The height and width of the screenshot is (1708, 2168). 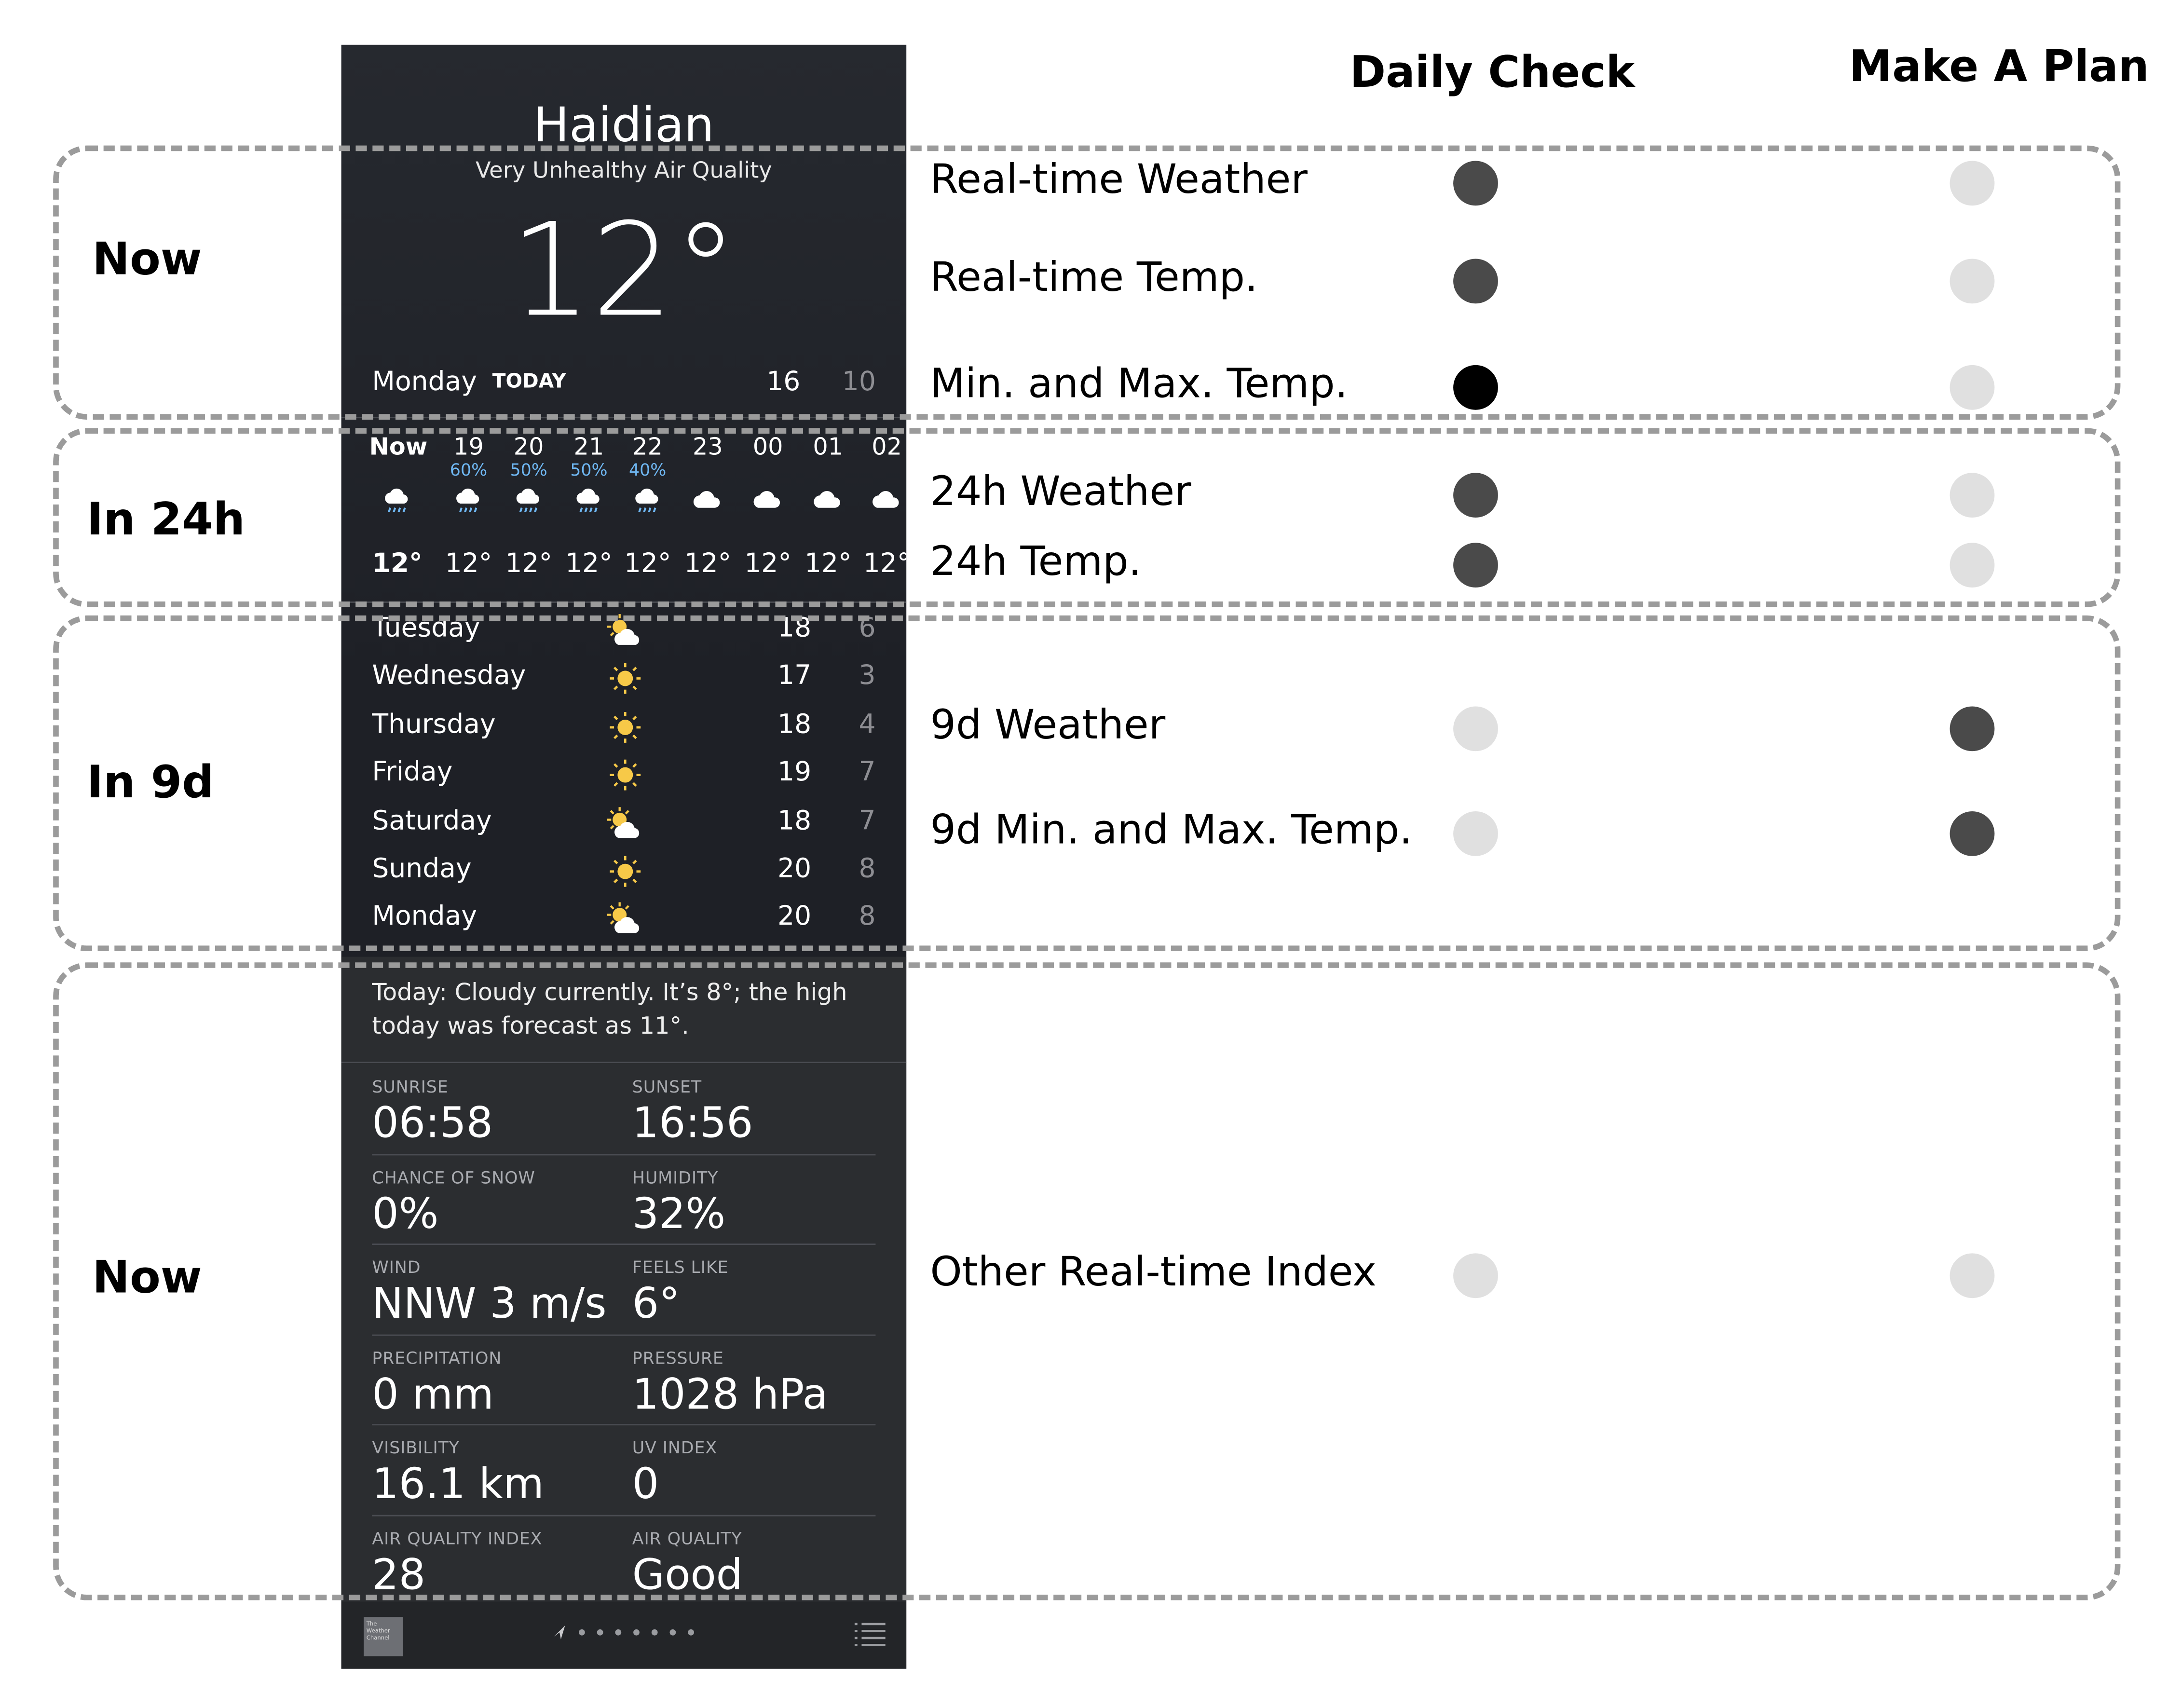 I want to click on list-icon, so click(x=870, y=1634).